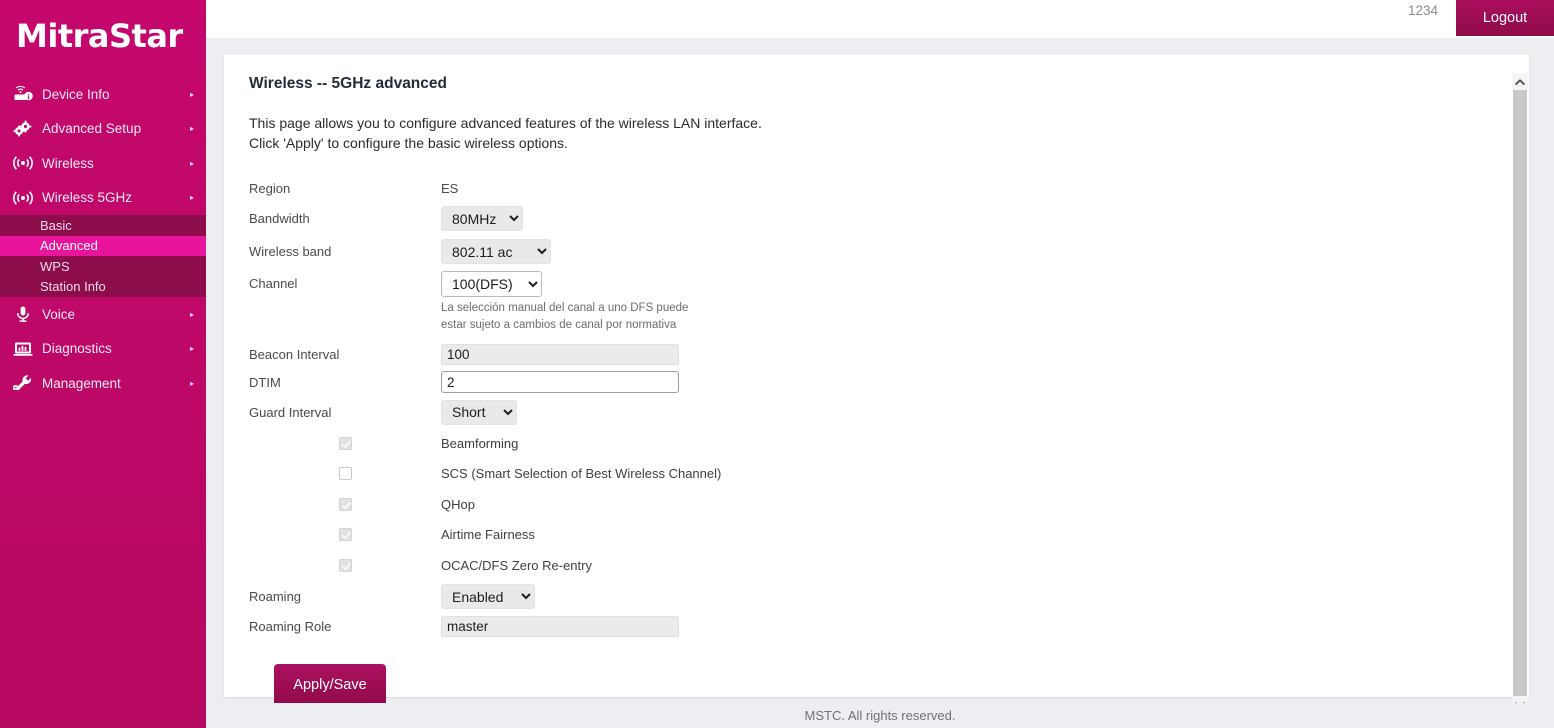  What do you see at coordinates (345, 535) in the screenshot?
I see `airtime-fairness-checkbox` at bounding box center [345, 535].